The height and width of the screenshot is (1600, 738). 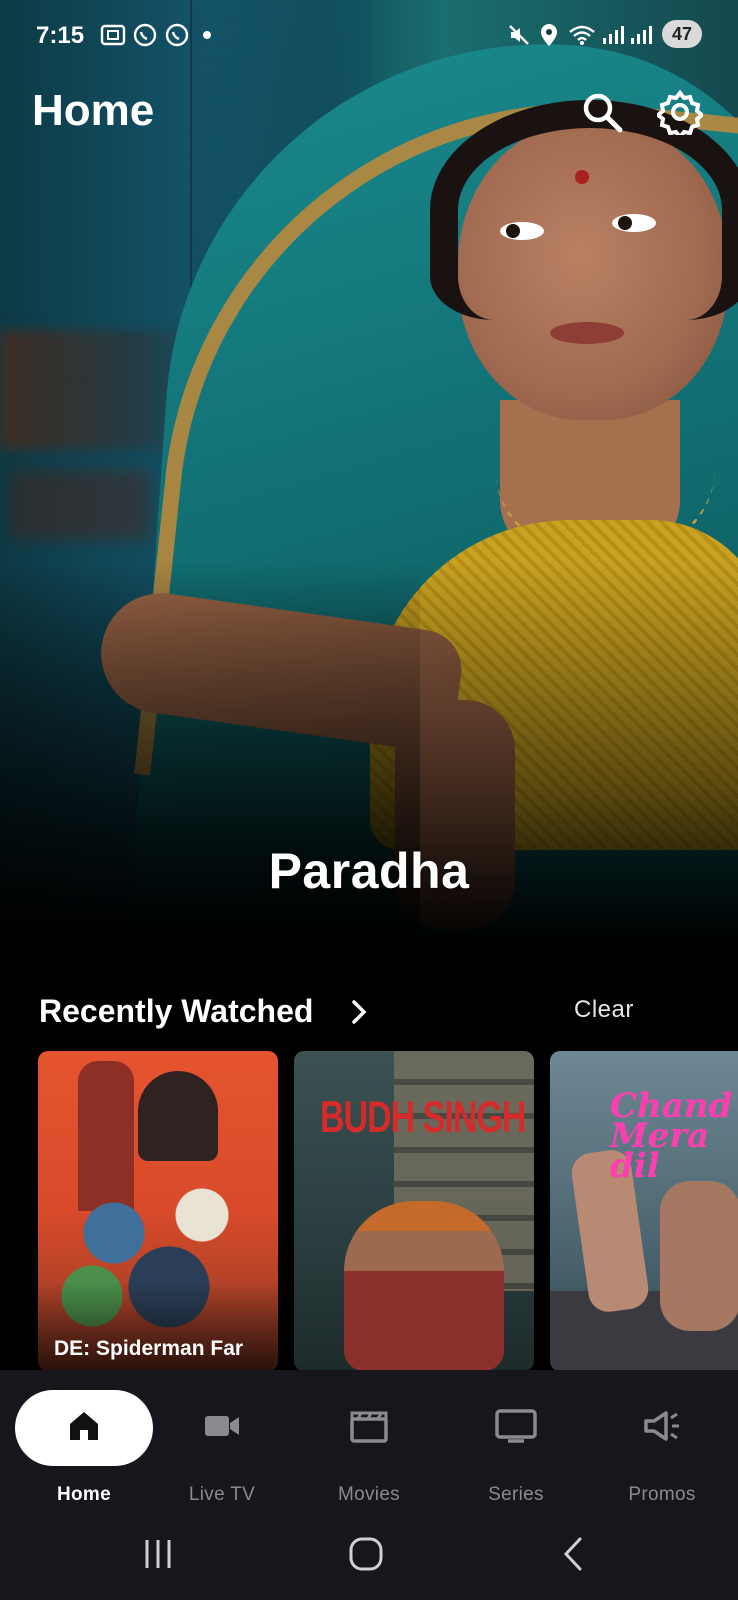 I want to click on gear-icon, so click(x=680, y=112).